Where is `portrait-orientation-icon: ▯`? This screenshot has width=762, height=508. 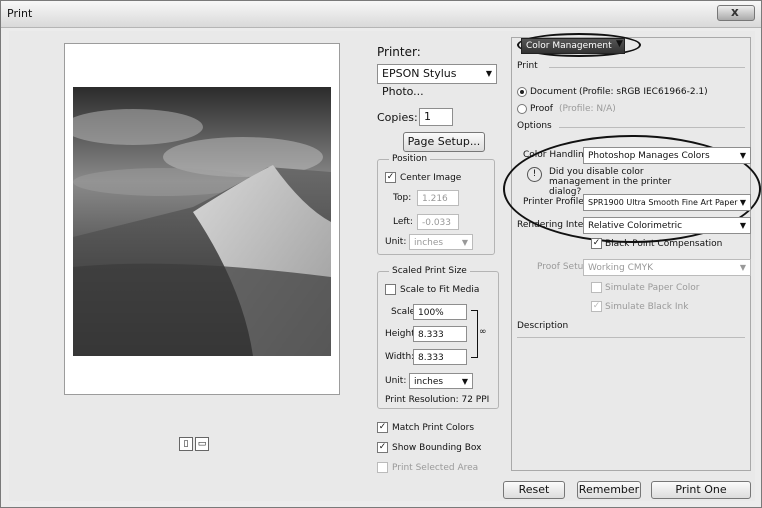 portrait-orientation-icon: ▯ is located at coordinates (186, 444).